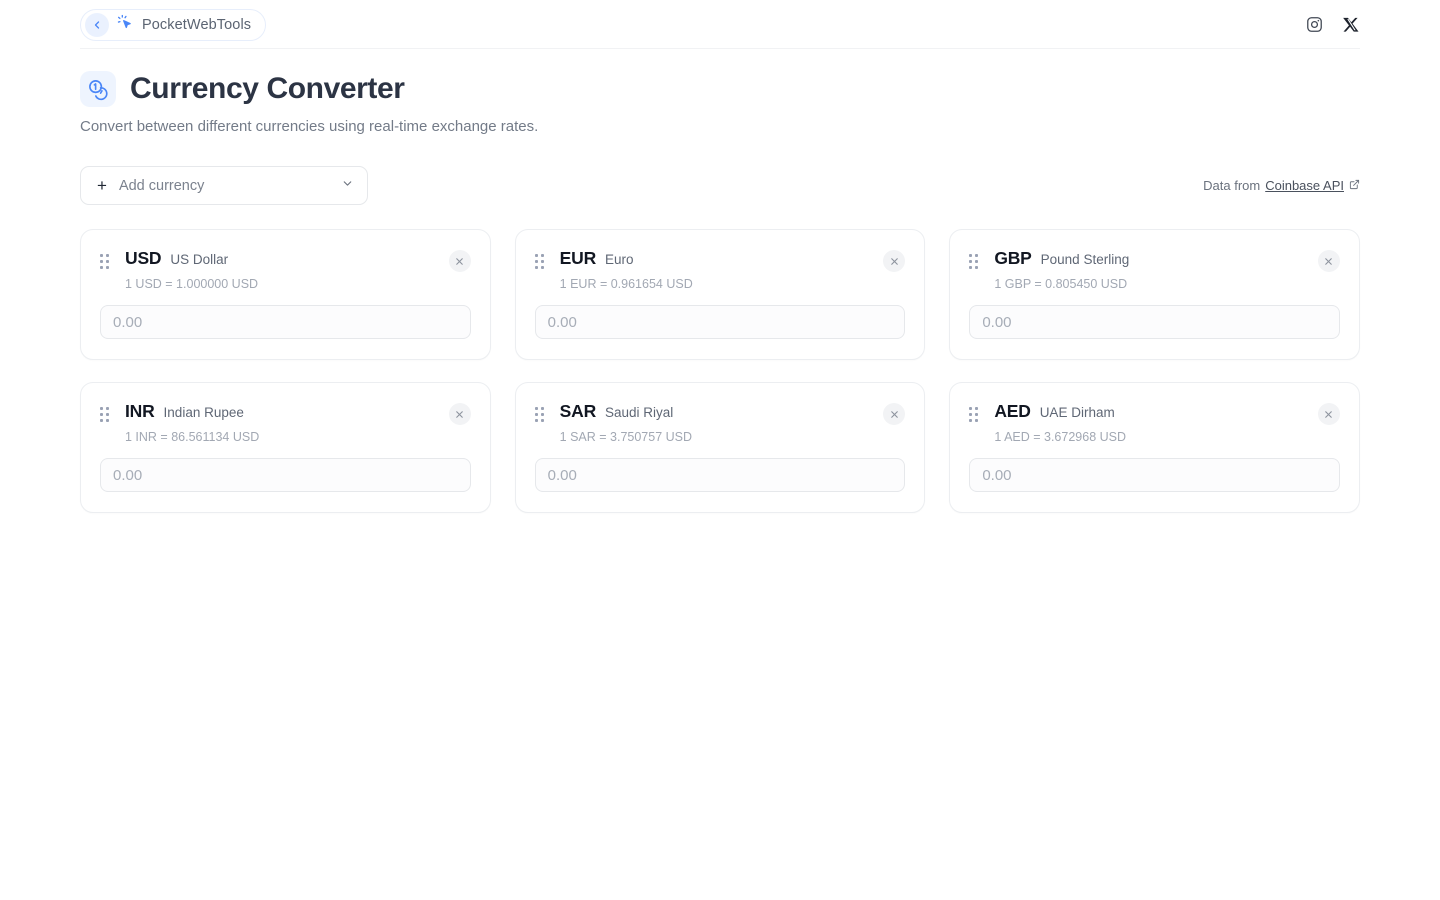 Image resolution: width=1440 pixels, height=900 pixels. I want to click on currency-card: EUR Euro 1 EUR = 0.961654 USD, so click(720, 294).